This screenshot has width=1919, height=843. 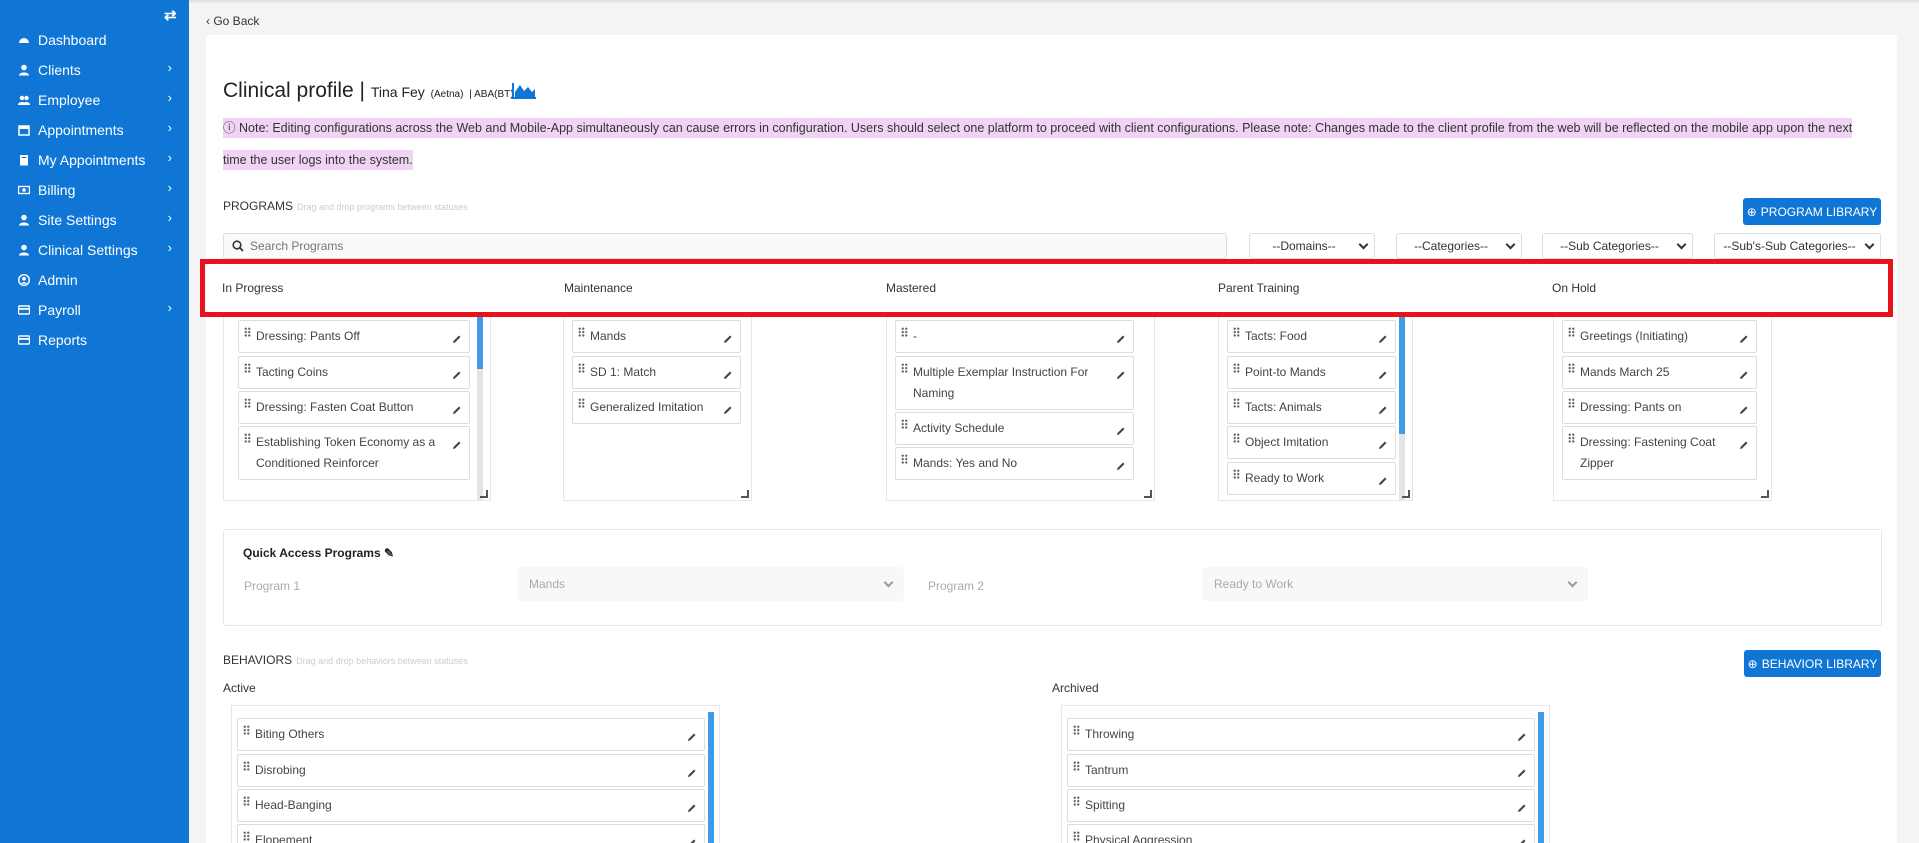 I want to click on behavior-library-button: ⊕ BEHAVIOR LIBRARY, so click(x=1812, y=663).